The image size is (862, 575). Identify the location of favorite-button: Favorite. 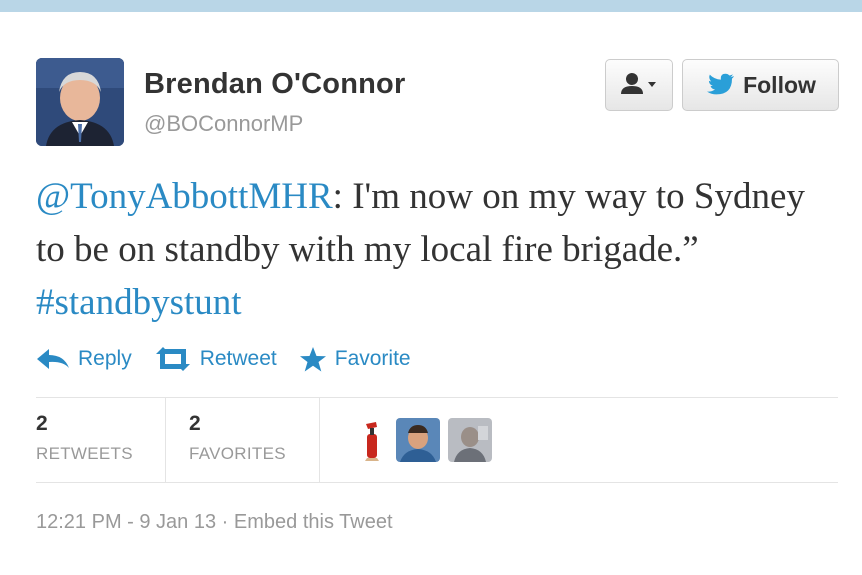
(355, 359).